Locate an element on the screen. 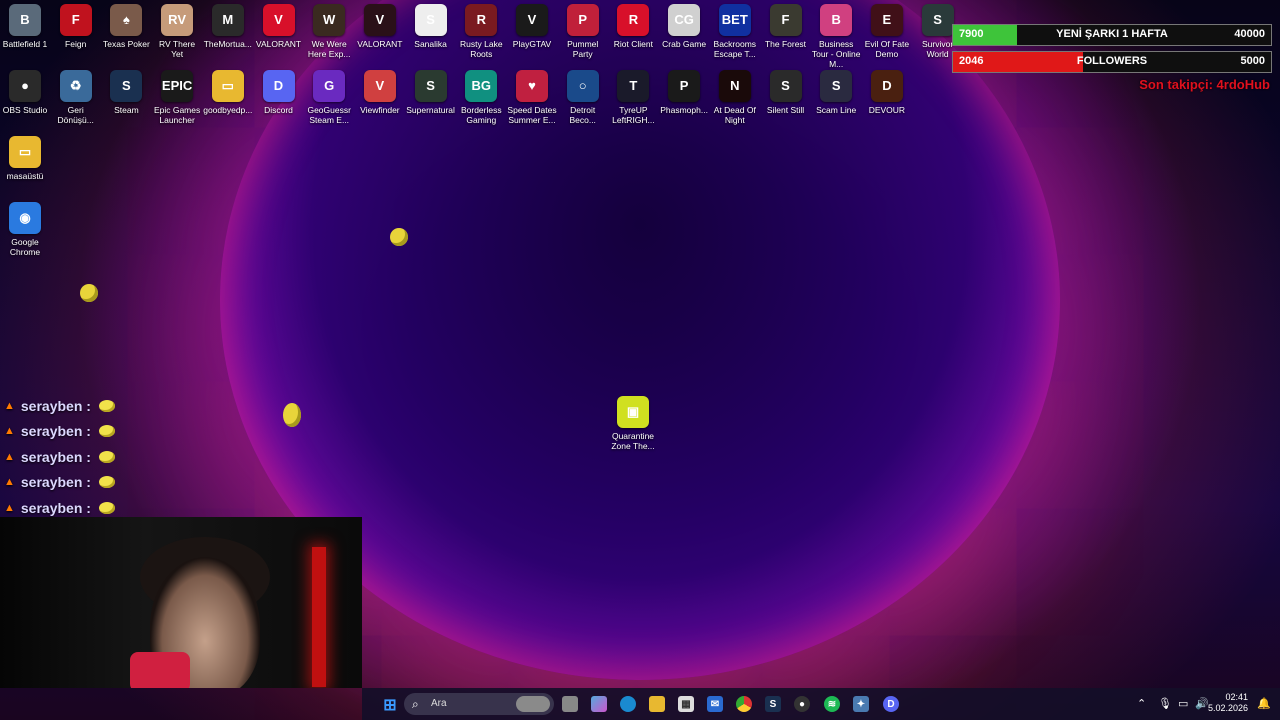 Image resolution: width=1280 pixels, height=720 pixels. desktop-icon: S Steam is located at coordinates (126, 92).